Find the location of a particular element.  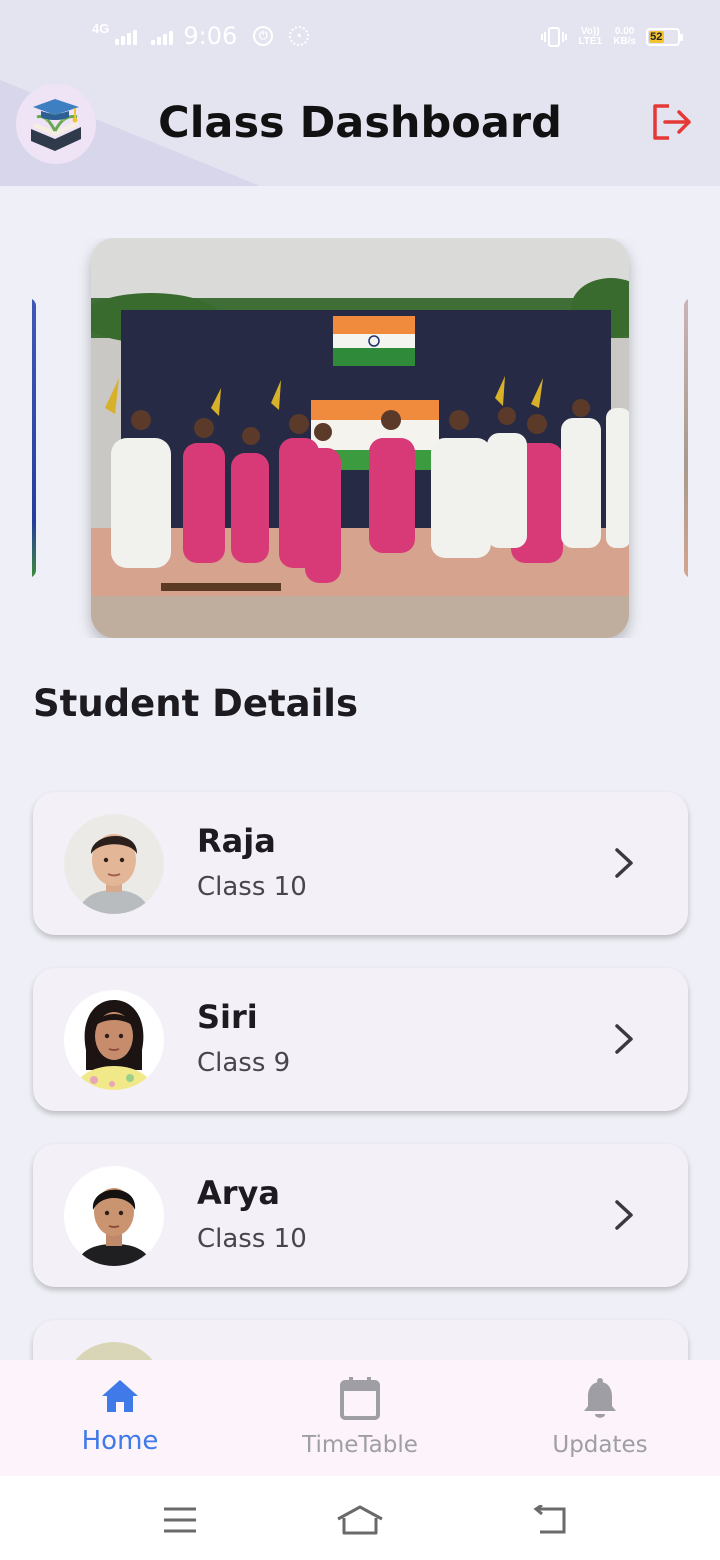

carousel-next-slide is located at coordinates (686, 438).